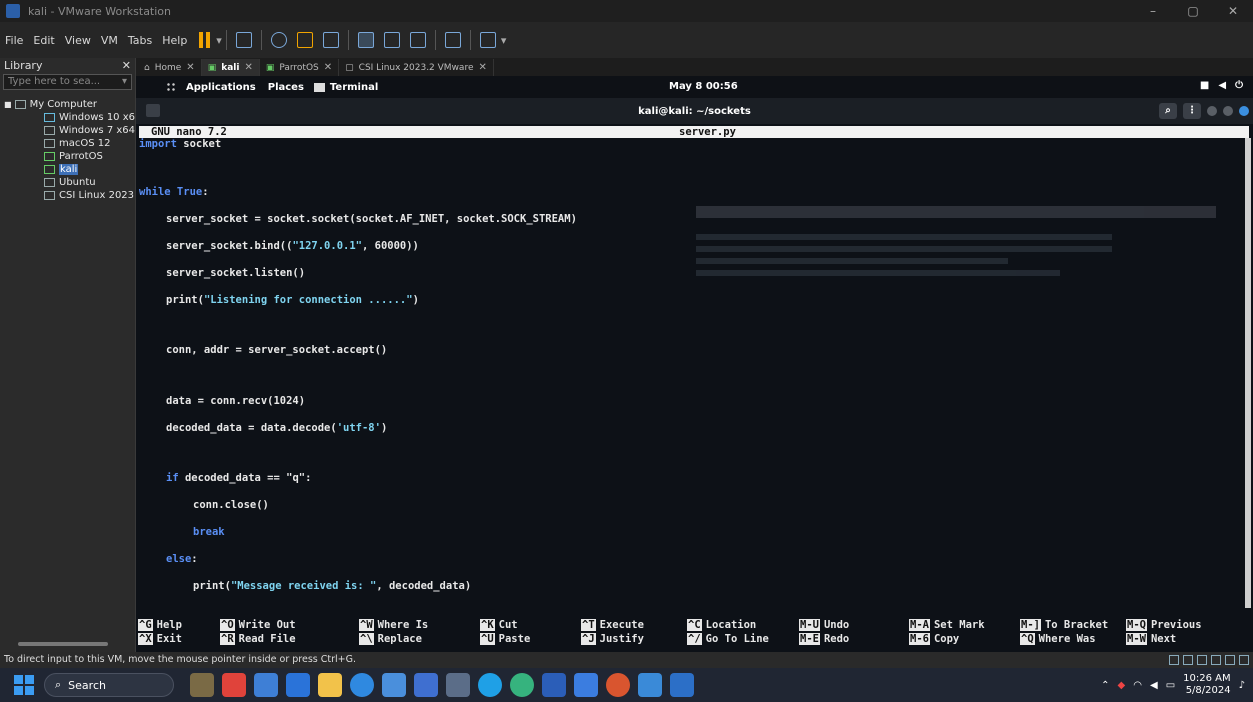  Describe the element at coordinates (78, 40) in the screenshot. I see `menu-view: View` at that location.